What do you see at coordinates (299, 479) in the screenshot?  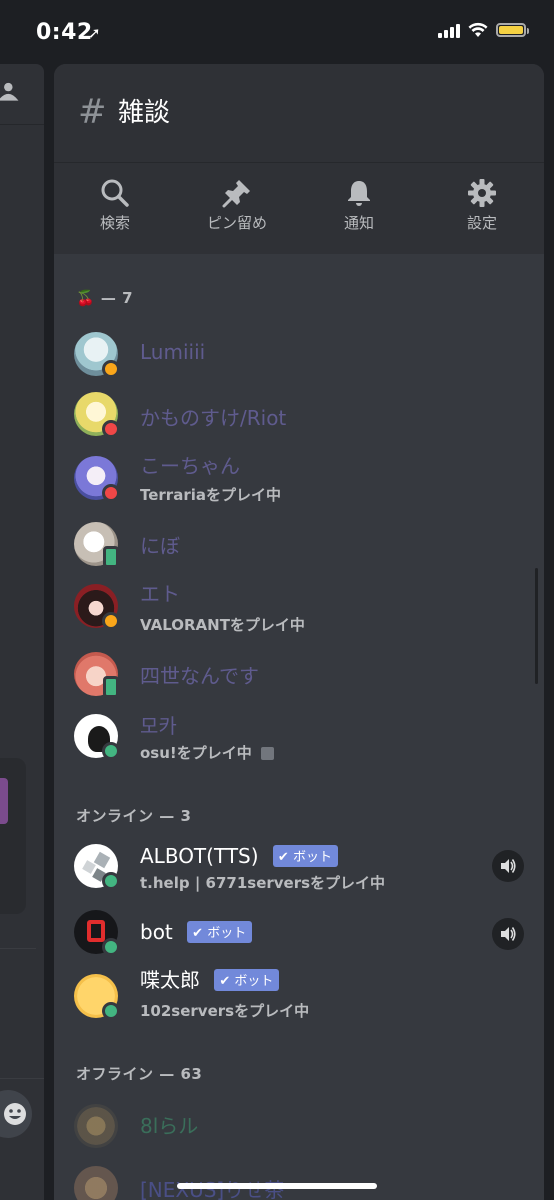 I see `member-row: こーちゃん Terrariaをプレイ中` at bounding box center [299, 479].